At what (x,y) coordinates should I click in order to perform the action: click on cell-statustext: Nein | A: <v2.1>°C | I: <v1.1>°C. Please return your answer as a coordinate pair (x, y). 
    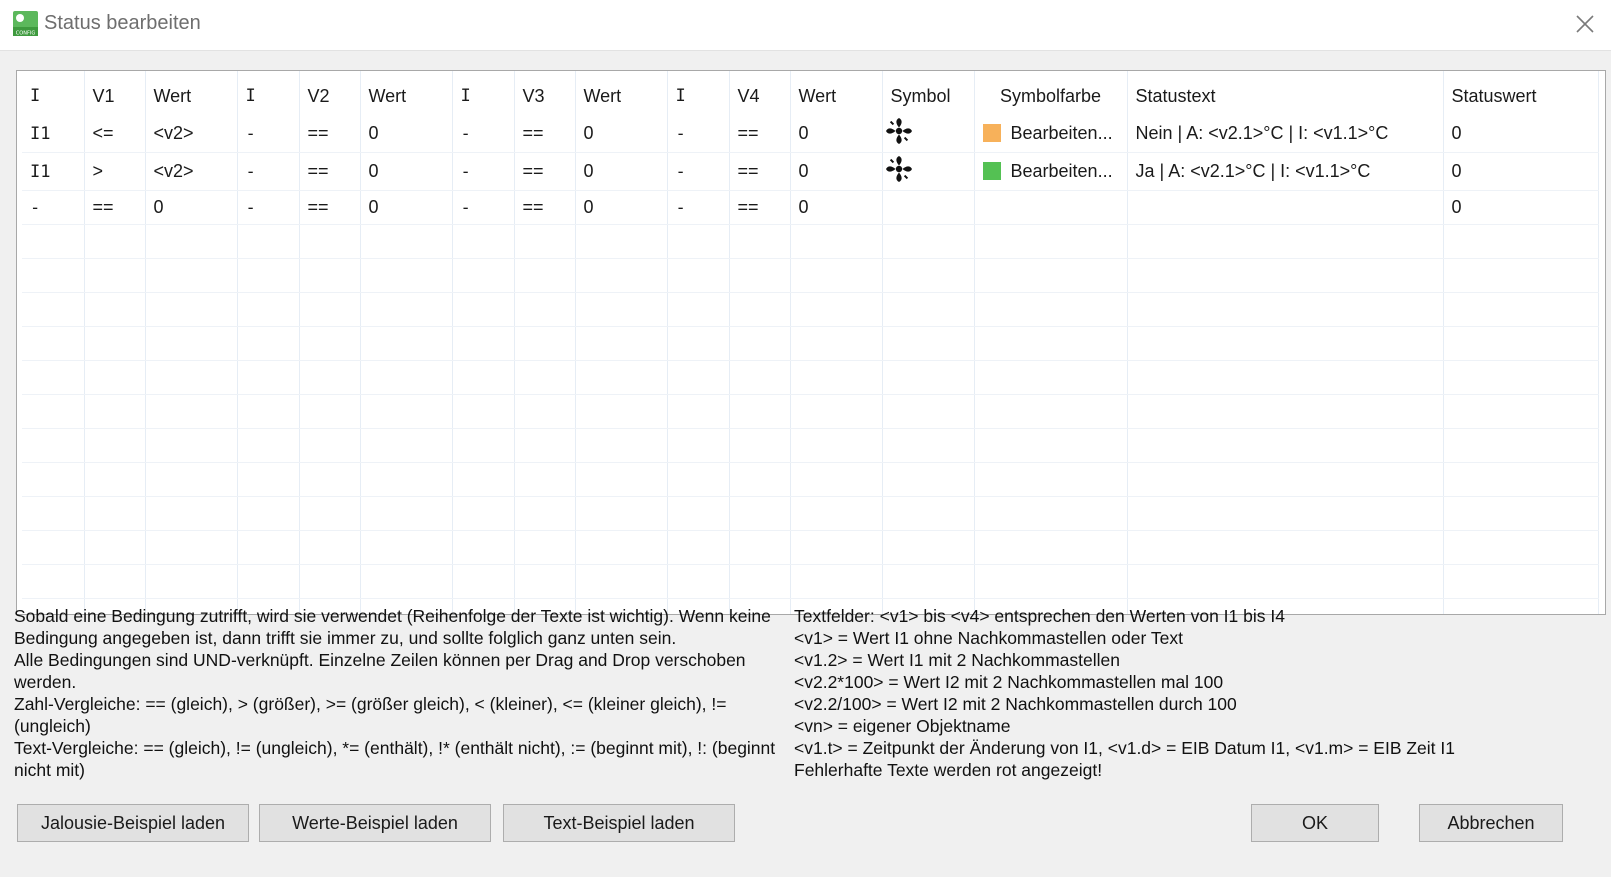
    Looking at the image, I should click on (1285, 134).